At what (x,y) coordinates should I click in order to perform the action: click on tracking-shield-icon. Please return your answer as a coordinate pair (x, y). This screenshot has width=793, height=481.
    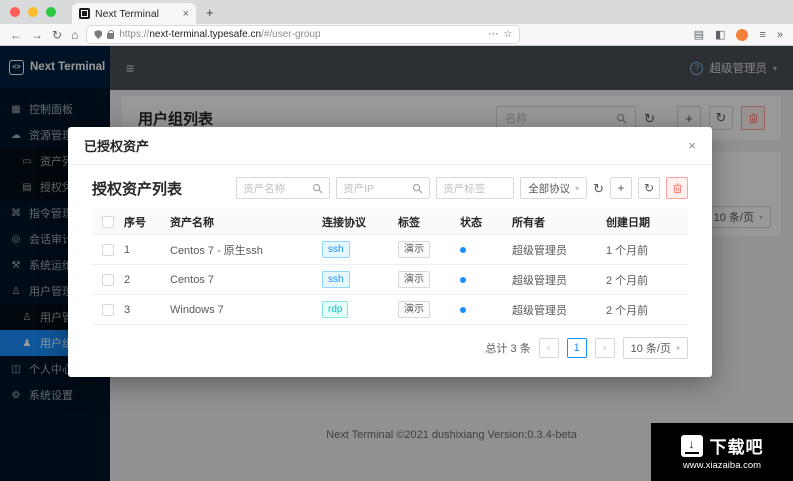
    Looking at the image, I should click on (98, 34).